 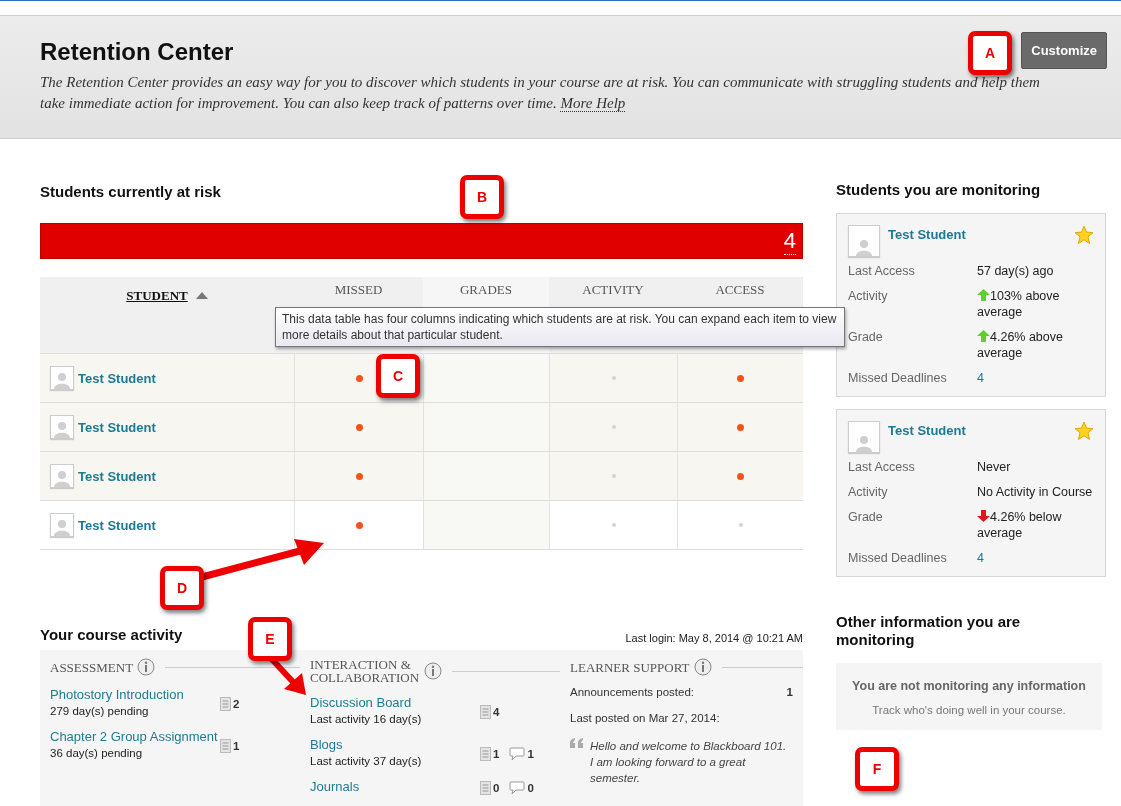 I want to click on risk-count: 4, so click(x=789, y=241).